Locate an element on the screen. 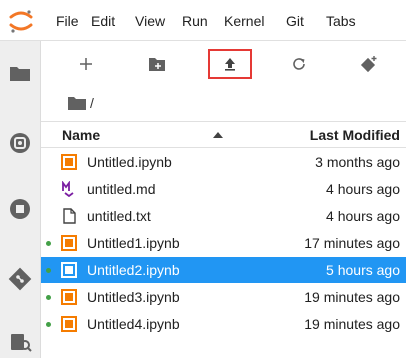 The width and height of the screenshot is (406, 358). upload-icon is located at coordinates (230, 64).